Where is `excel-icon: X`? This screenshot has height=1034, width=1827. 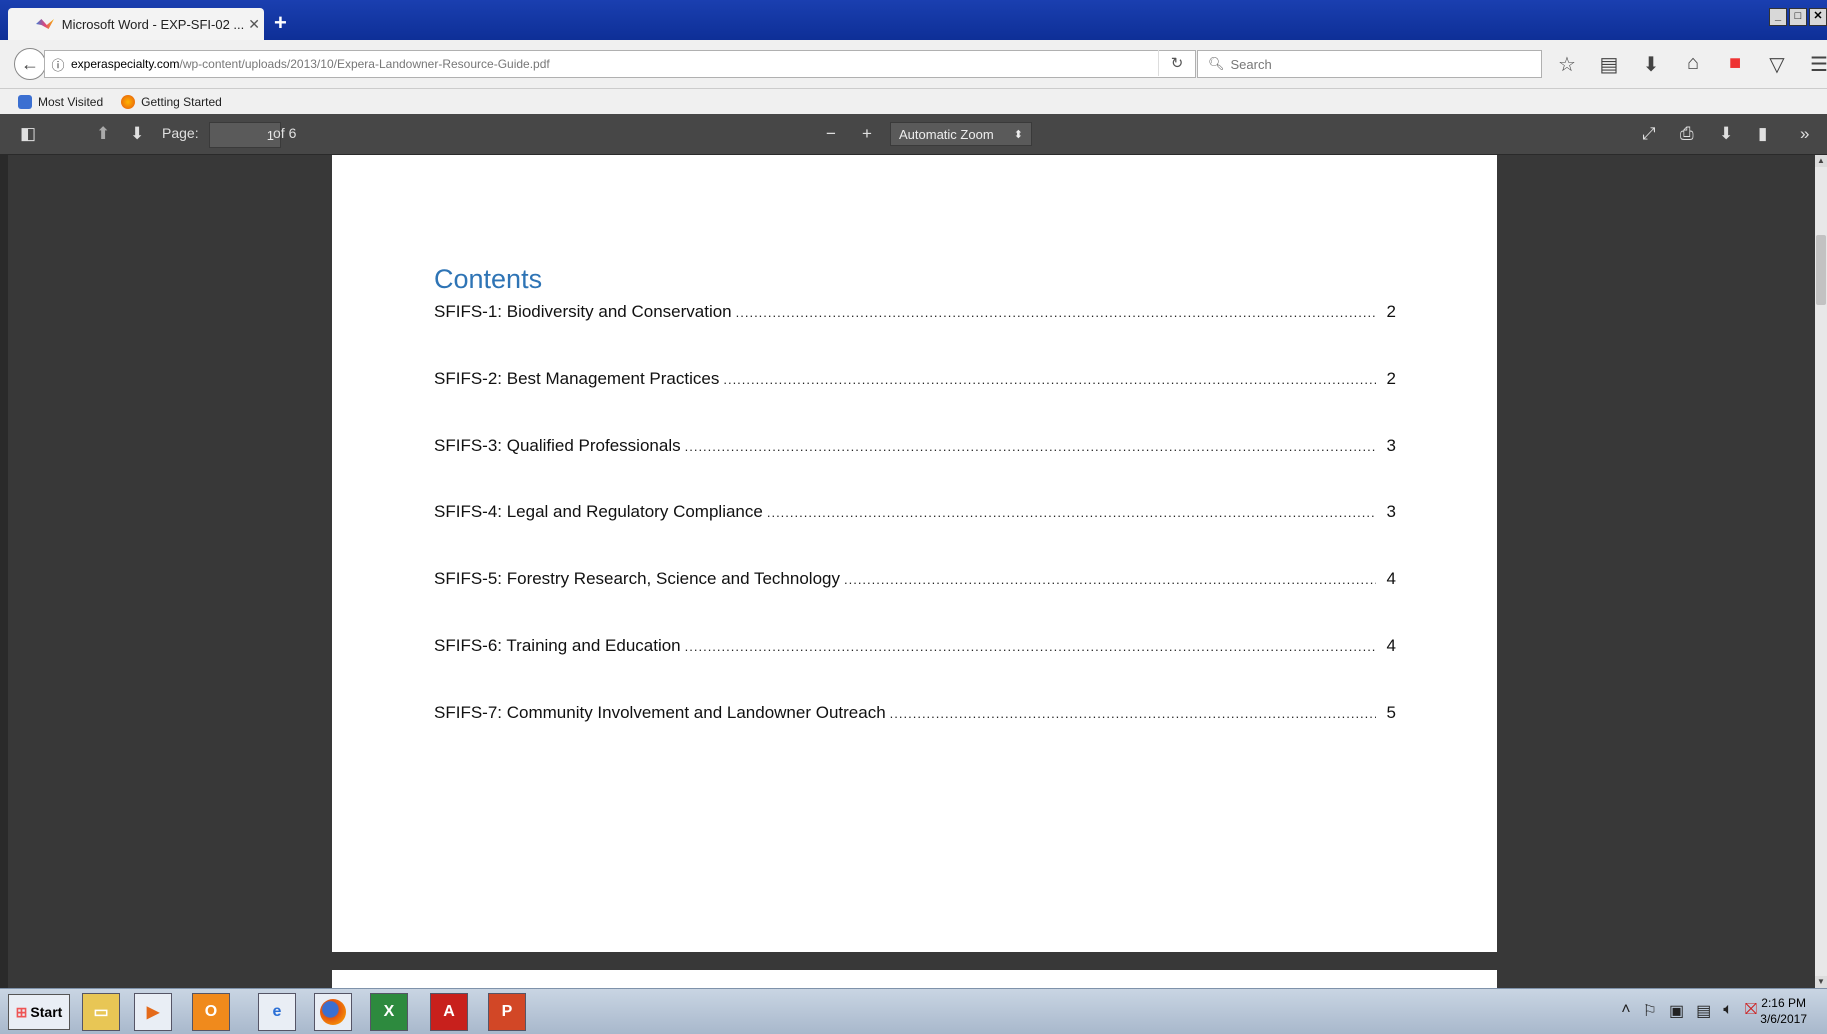 excel-icon: X is located at coordinates (389, 1012).